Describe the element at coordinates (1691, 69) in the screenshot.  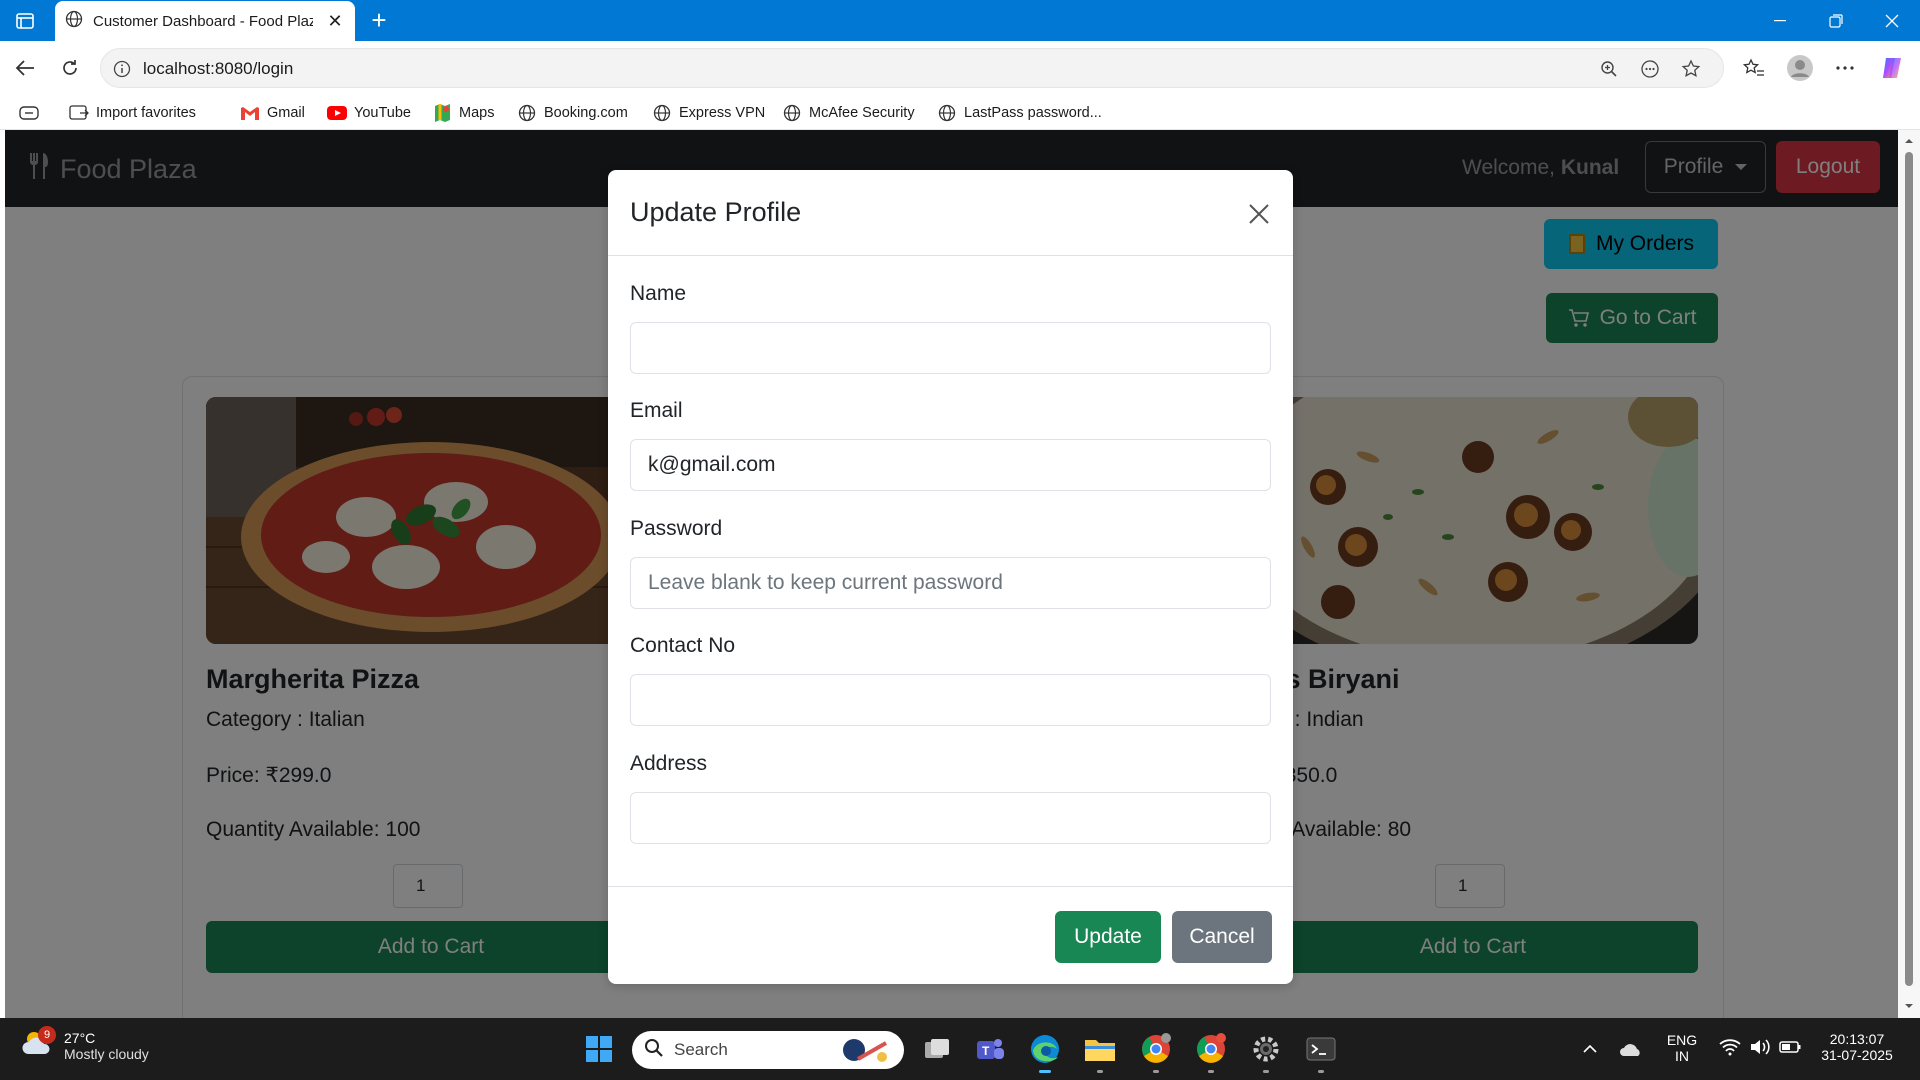
I see `favorite-star-icon` at that location.